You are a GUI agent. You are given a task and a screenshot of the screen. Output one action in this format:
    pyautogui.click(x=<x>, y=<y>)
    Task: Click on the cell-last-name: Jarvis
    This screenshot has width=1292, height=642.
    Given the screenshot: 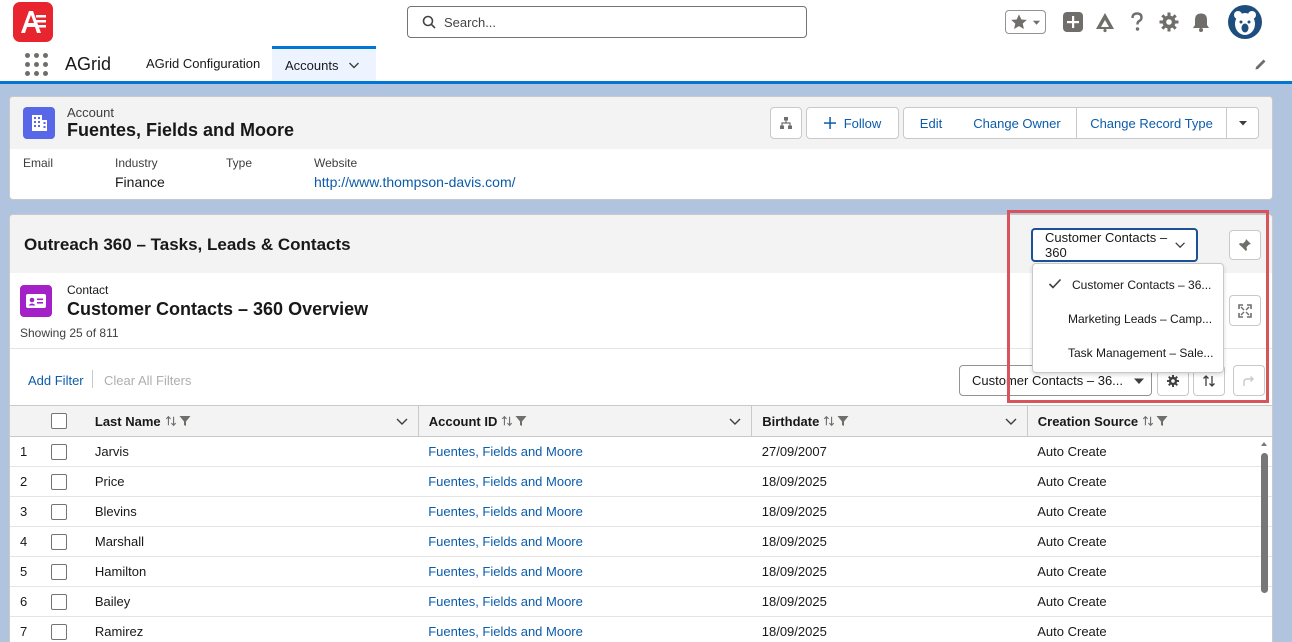 What is the action you would take?
    pyautogui.click(x=251, y=451)
    